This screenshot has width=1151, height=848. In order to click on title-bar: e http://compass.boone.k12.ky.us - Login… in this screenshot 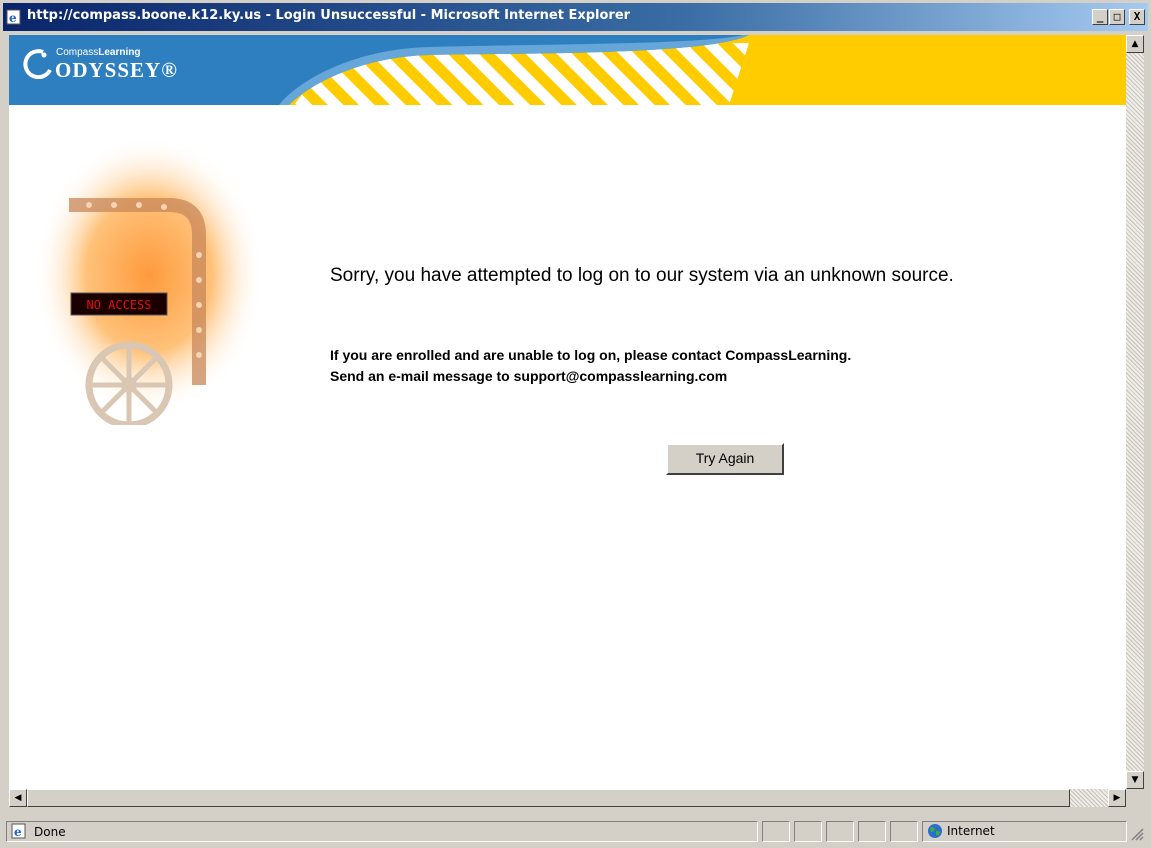, I will do `click(575, 17)`.